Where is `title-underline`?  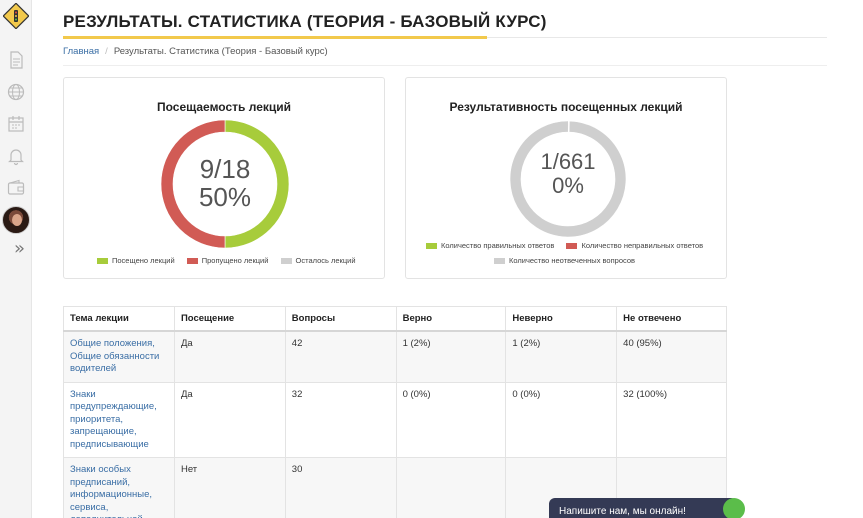
title-underline is located at coordinates (275, 37).